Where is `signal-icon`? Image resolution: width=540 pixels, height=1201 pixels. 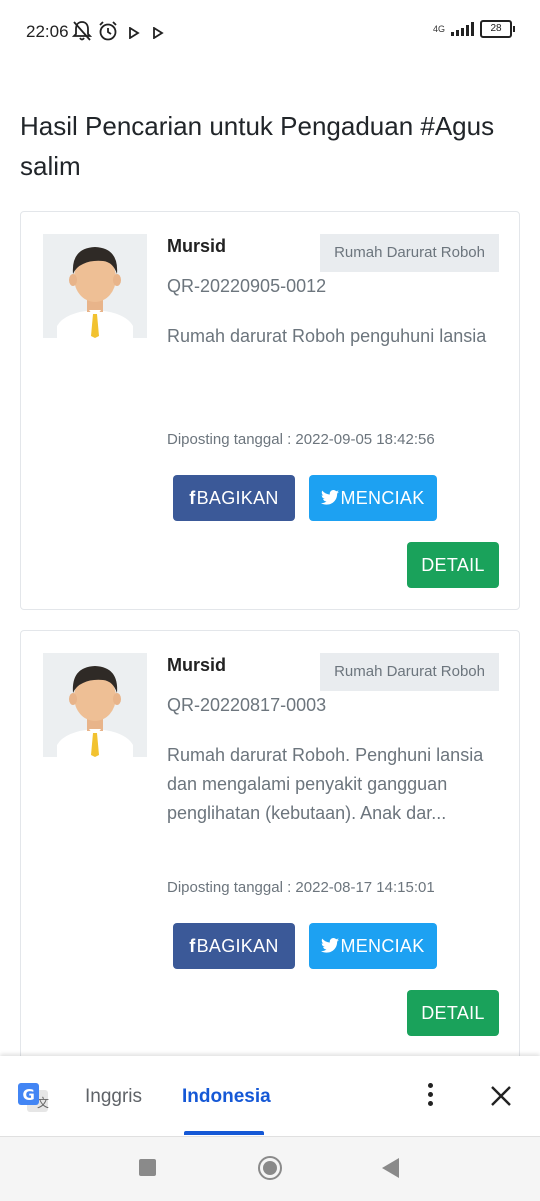
signal-icon is located at coordinates (462, 29).